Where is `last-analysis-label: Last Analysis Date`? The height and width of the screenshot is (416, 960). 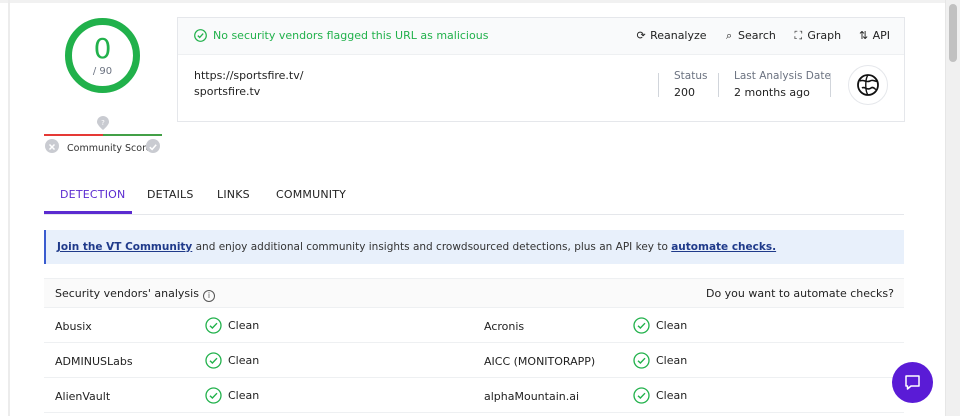
last-analysis-label: Last Analysis Date is located at coordinates (782, 76).